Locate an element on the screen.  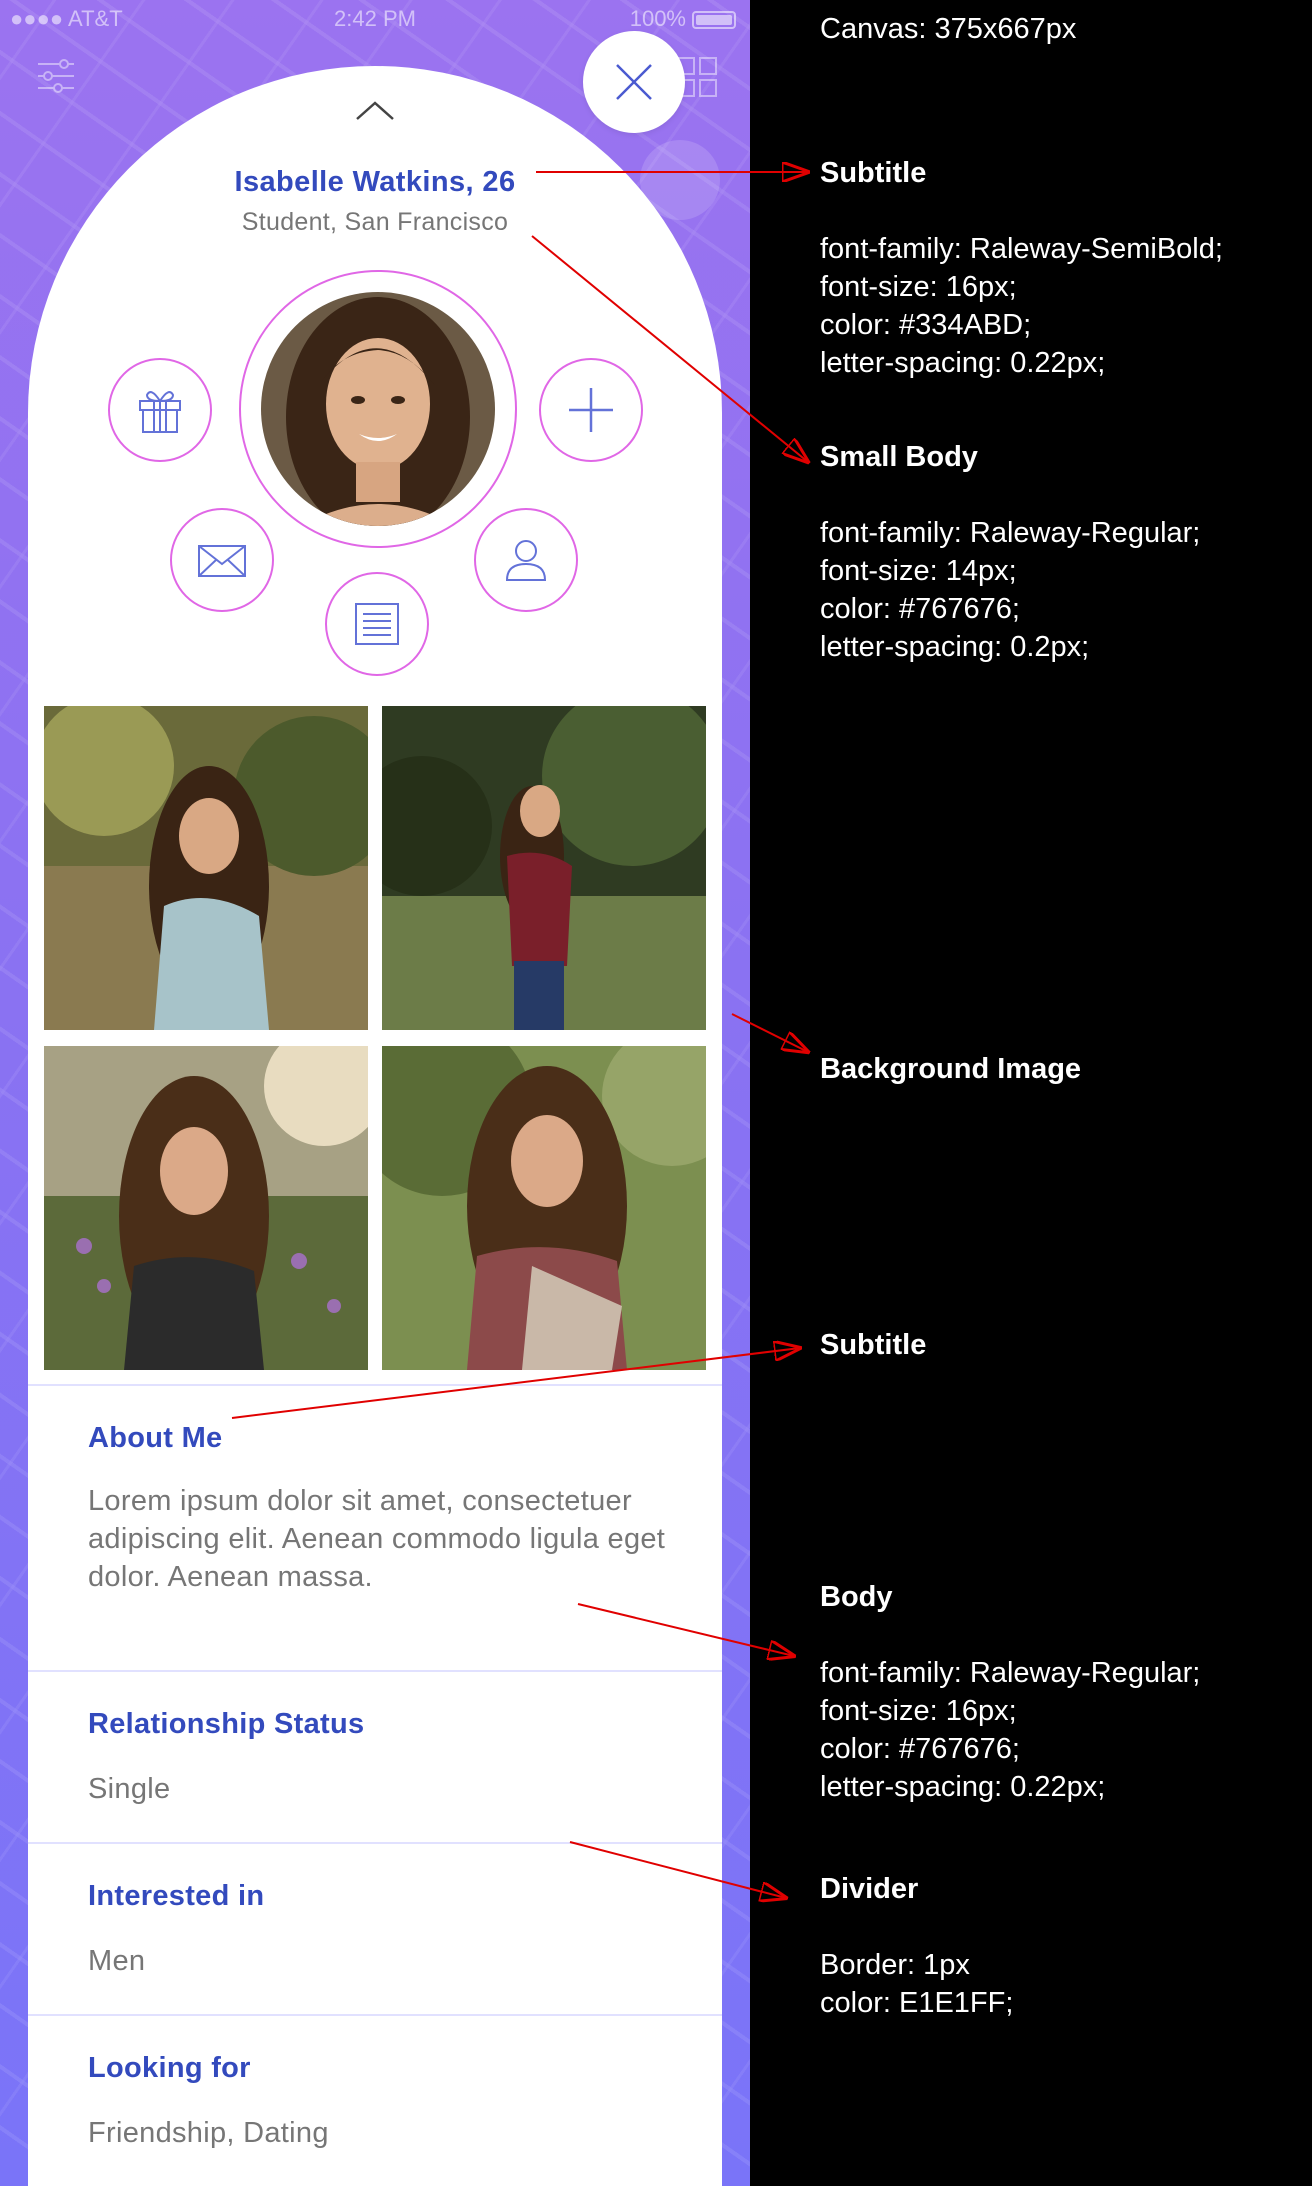
annotation-line: color: E1E1FF; is located at coordinates (917, 2003).